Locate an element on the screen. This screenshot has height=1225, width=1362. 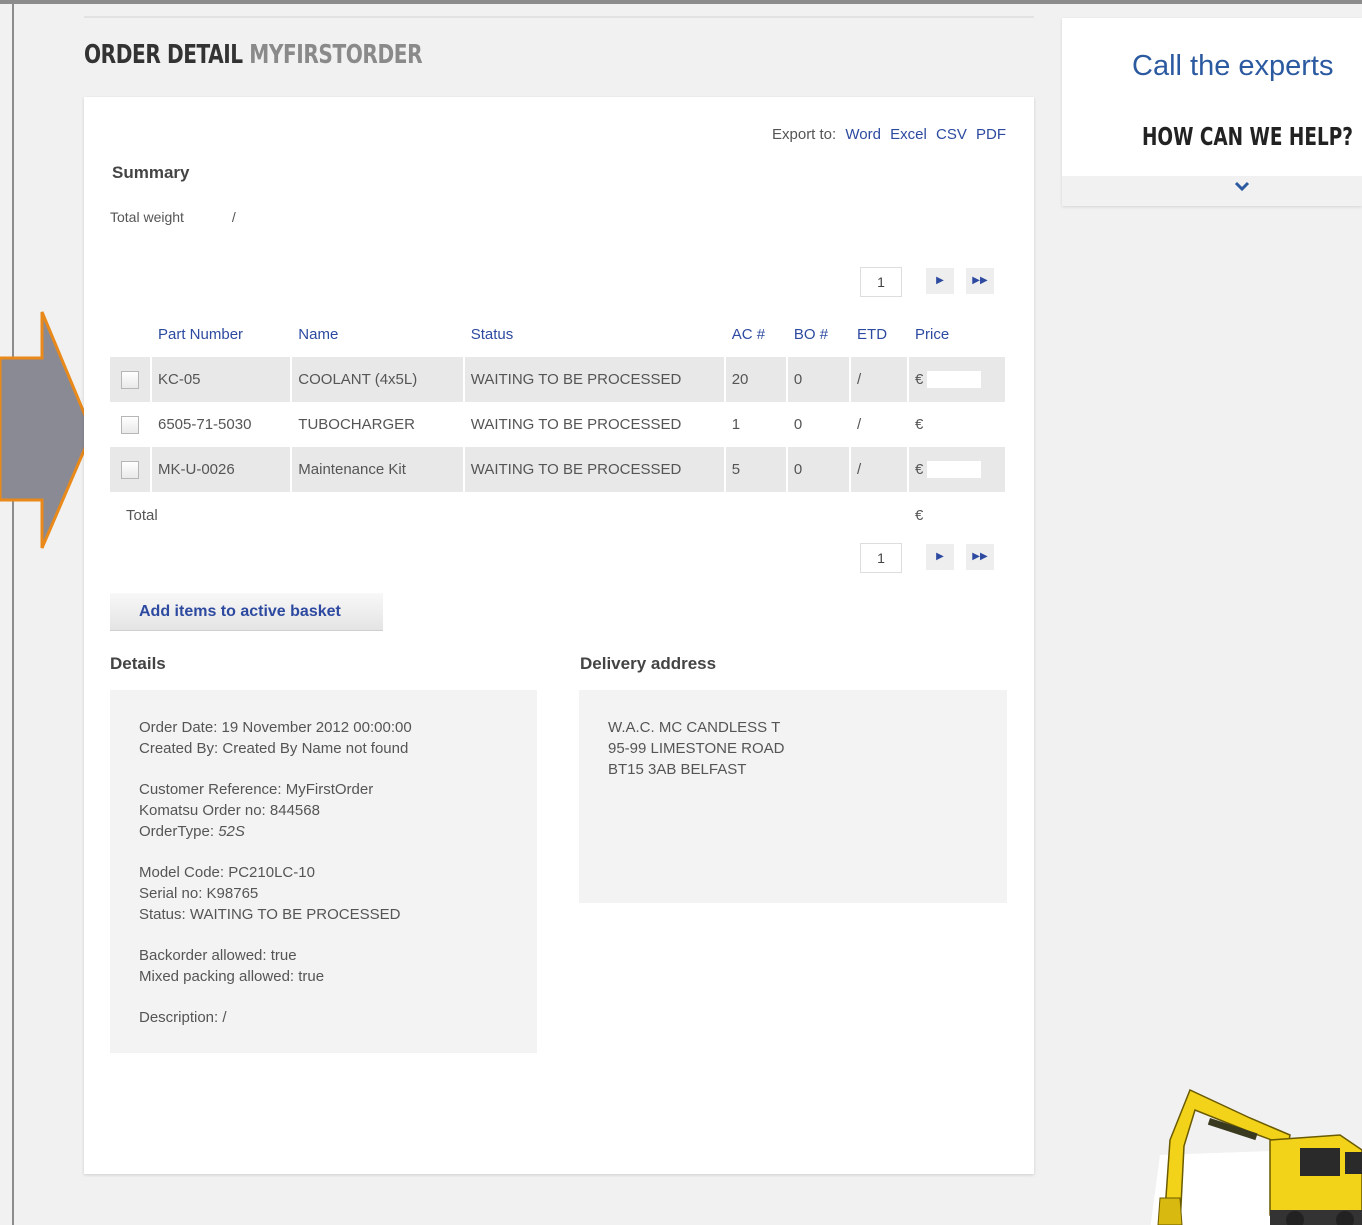
backorder-allowed: Backorder allowed: true is located at coordinates (218, 955).